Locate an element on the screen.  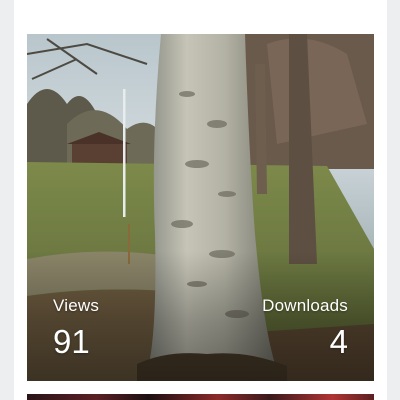
downloads-stat: Downloads 4 is located at coordinates (305, 329).